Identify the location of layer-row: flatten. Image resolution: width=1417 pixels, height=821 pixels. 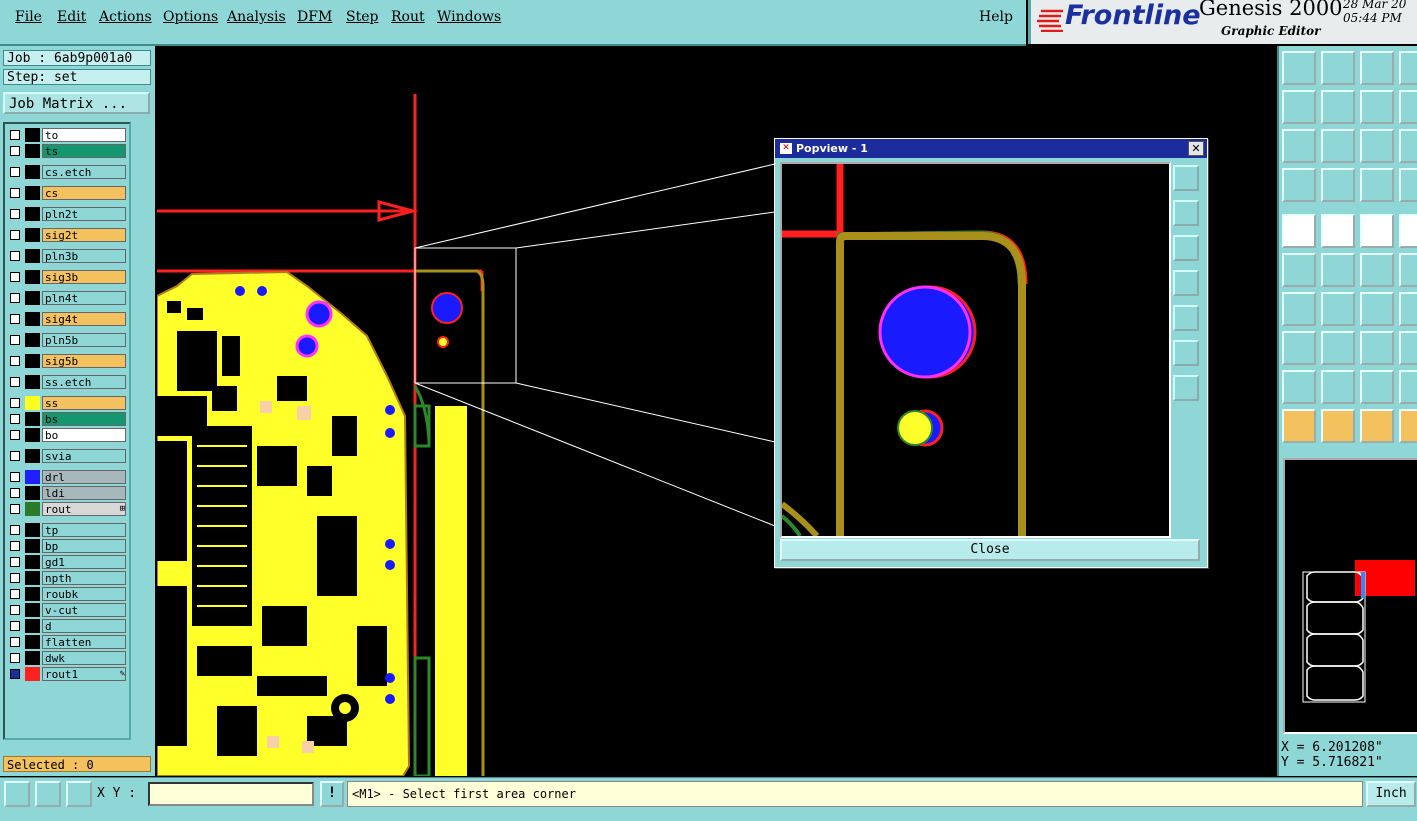
(67, 642).